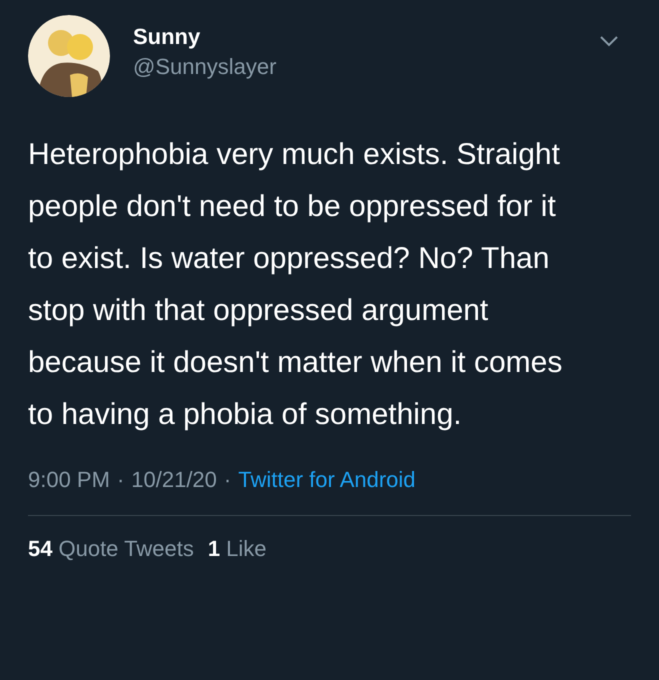 The width and height of the screenshot is (659, 680). Describe the element at coordinates (205, 67) in the screenshot. I see `author-handle: @Sunnyslayer` at that location.